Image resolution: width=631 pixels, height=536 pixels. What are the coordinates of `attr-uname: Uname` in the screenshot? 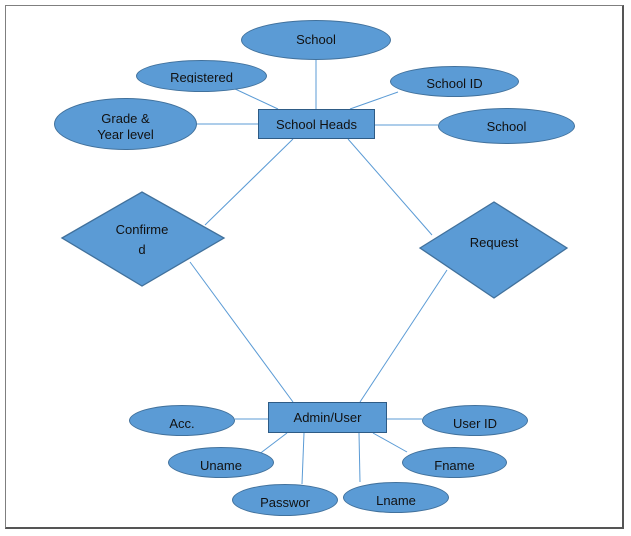 It's located at (221, 462).